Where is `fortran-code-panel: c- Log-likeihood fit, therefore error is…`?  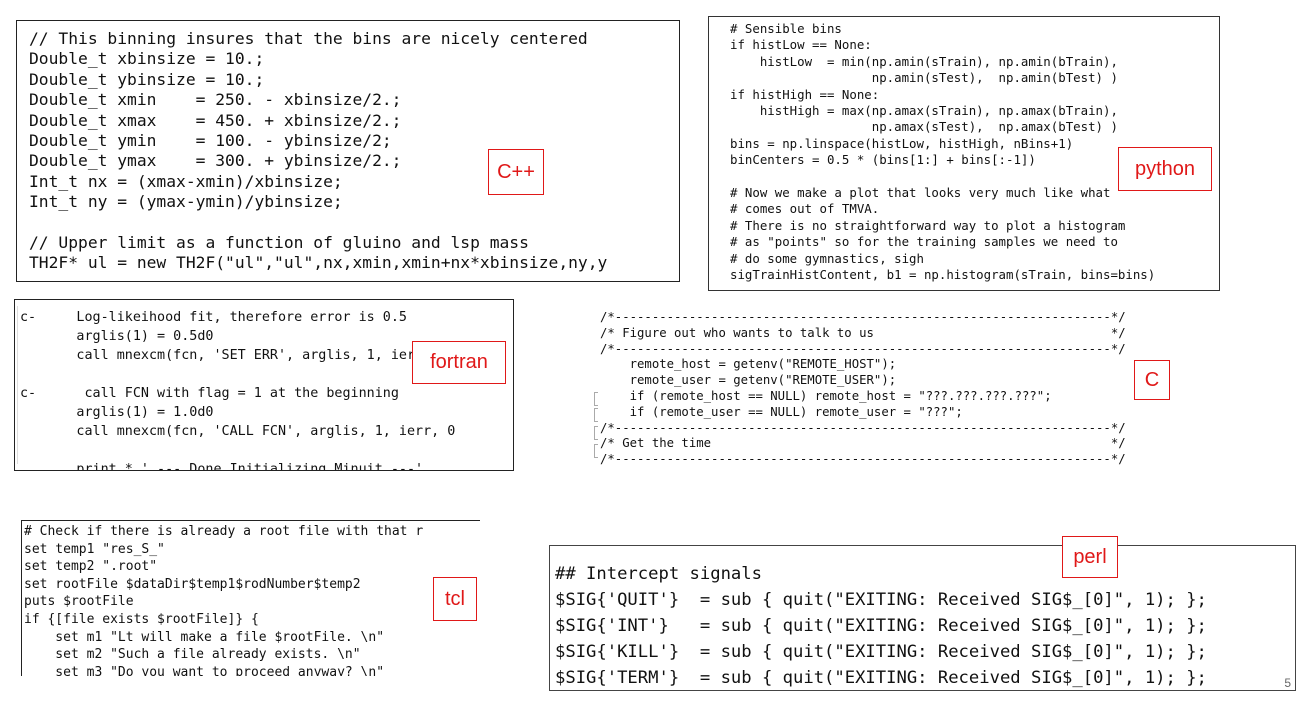
fortran-code-panel: c- Log-likeihood fit, therefore error is… is located at coordinates (264, 385).